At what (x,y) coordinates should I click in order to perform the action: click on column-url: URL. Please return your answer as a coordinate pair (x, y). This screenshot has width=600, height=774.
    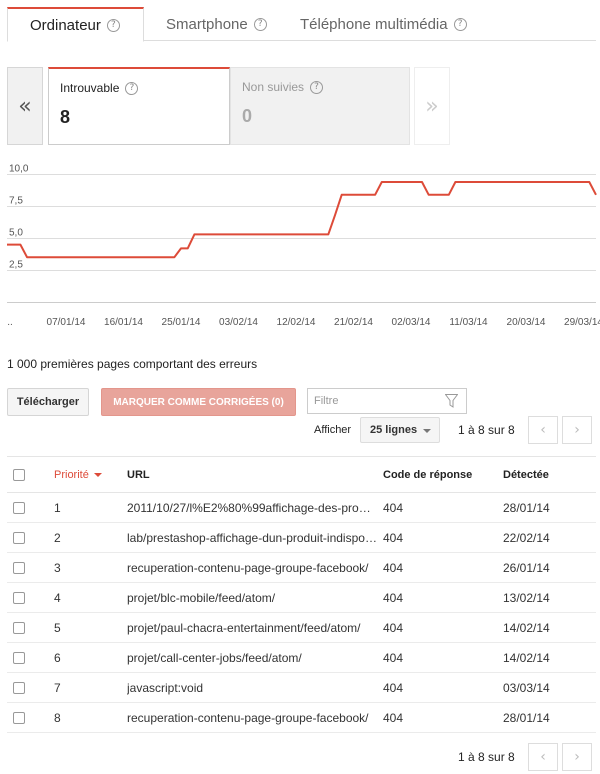
    Looking at the image, I should click on (255, 475).